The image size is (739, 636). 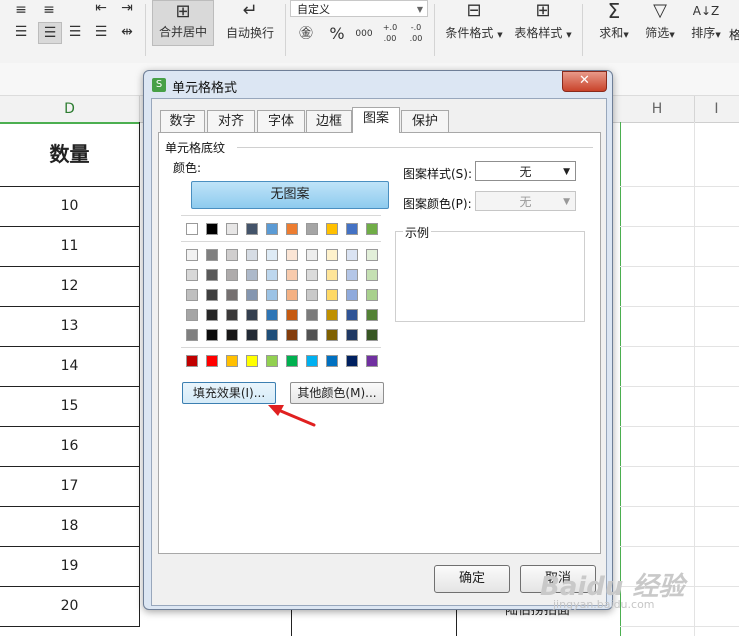 What do you see at coordinates (364, 34) in the screenshot?
I see `thousands-separator-icon: 000` at bounding box center [364, 34].